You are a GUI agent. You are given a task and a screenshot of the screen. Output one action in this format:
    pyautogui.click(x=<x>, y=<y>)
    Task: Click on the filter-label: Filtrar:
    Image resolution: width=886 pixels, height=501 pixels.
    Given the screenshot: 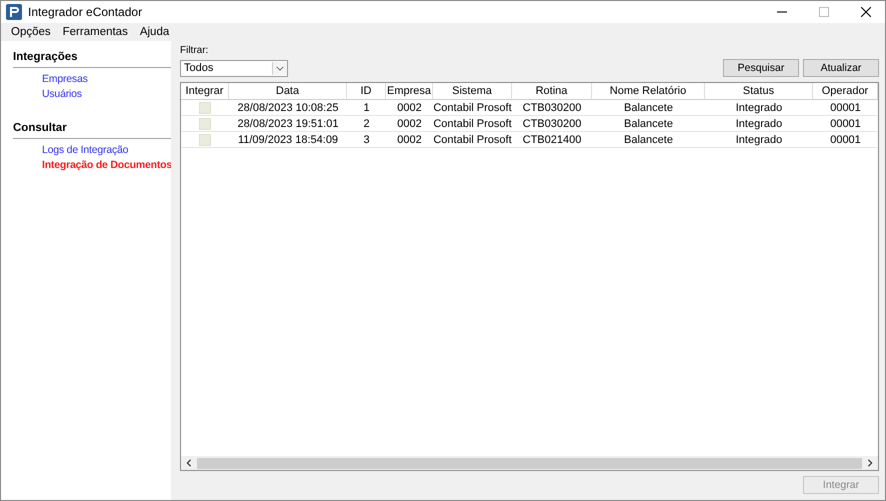 What is the action you would take?
    pyautogui.click(x=194, y=50)
    